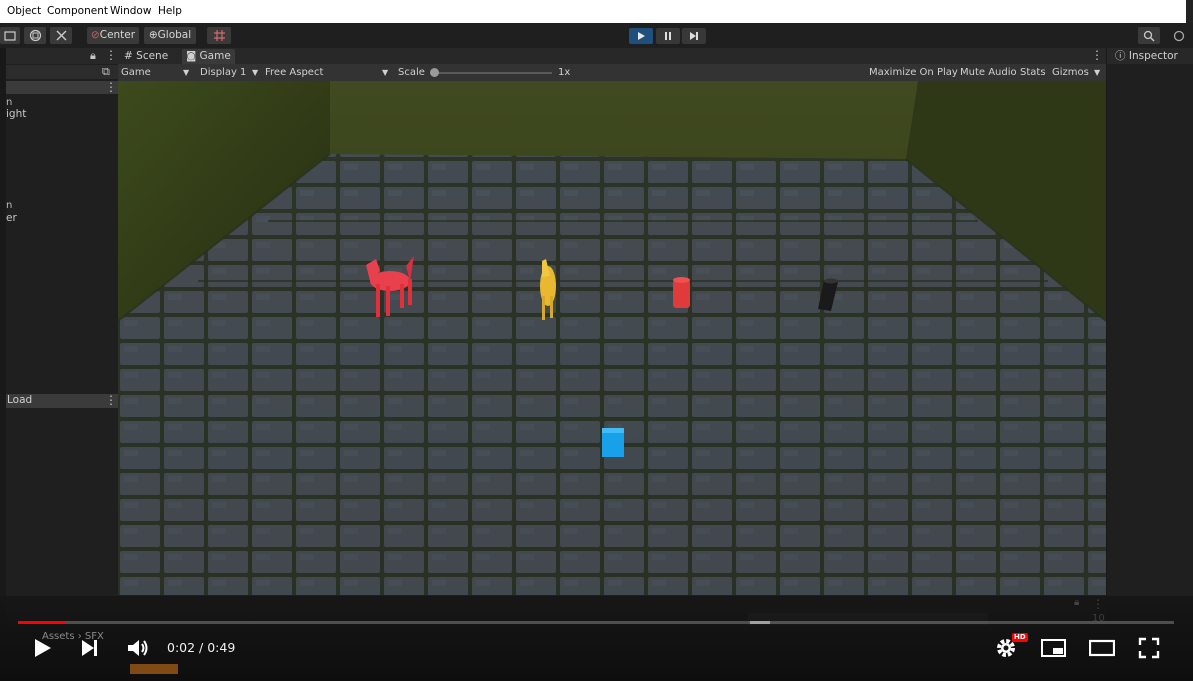  What do you see at coordinates (77, 11) in the screenshot?
I see `menu-component: Component` at bounding box center [77, 11].